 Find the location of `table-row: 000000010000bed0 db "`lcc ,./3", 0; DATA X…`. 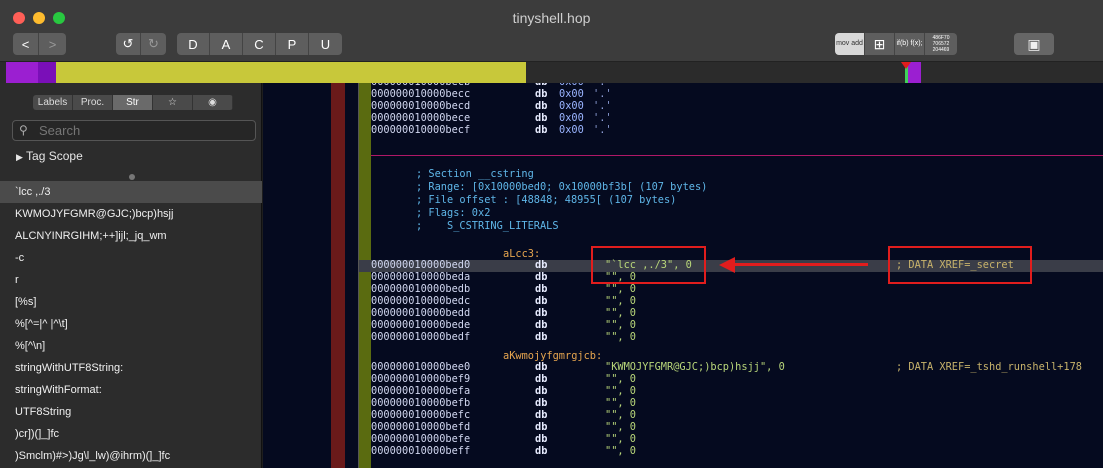

table-row: 000000010000bed0 db "`lcc ,./3", 0; DATA X… is located at coordinates (692, 265).